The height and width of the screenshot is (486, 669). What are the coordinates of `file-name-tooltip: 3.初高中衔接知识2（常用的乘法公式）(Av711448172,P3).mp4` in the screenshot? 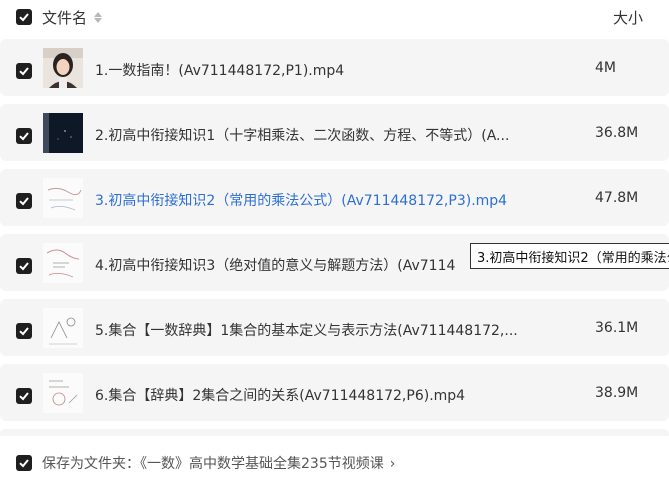 It's located at (569, 256).